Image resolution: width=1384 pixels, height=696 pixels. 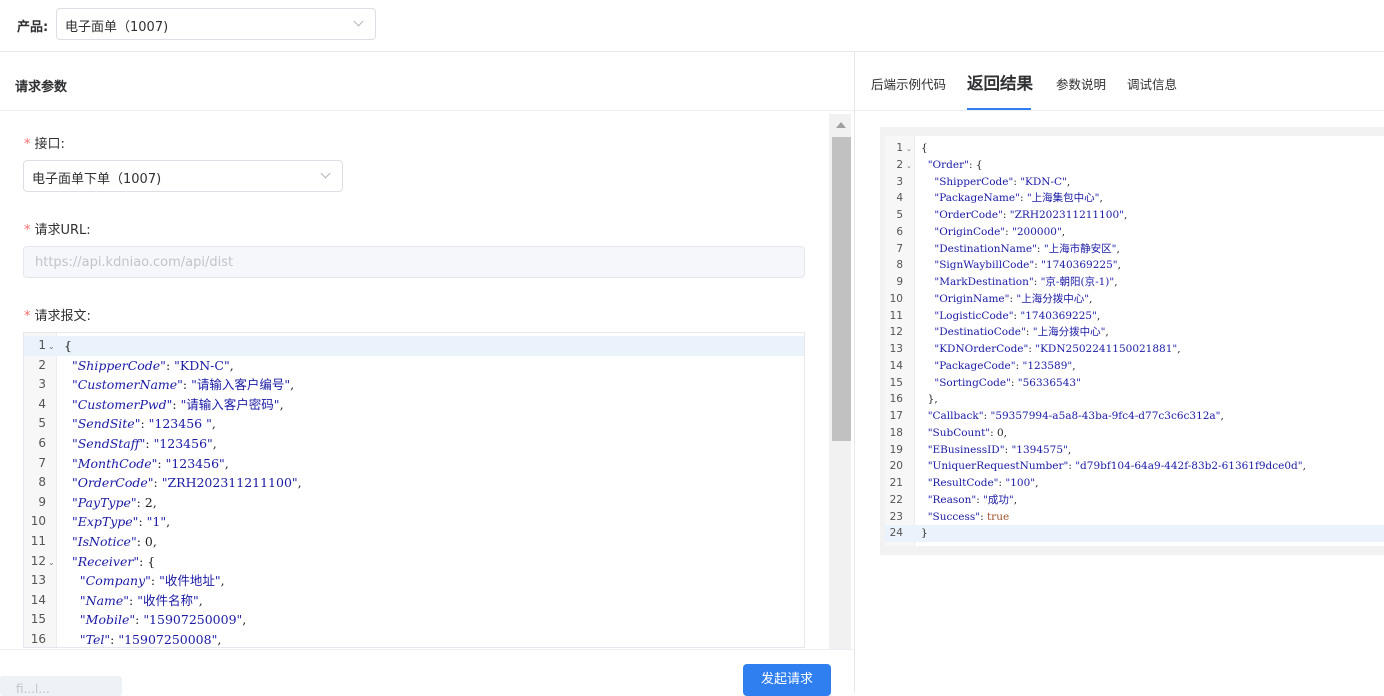 I want to click on product-select: 电子面单（1007), so click(x=216, y=24).